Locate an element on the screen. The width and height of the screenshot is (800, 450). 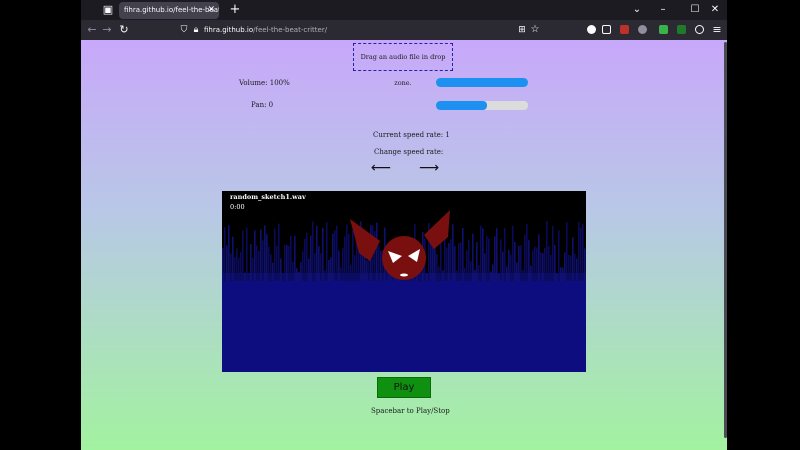
tab-active: fihra.github.io/feel-the-beat-critter/ ✕ is located at coordinates (169, 10).